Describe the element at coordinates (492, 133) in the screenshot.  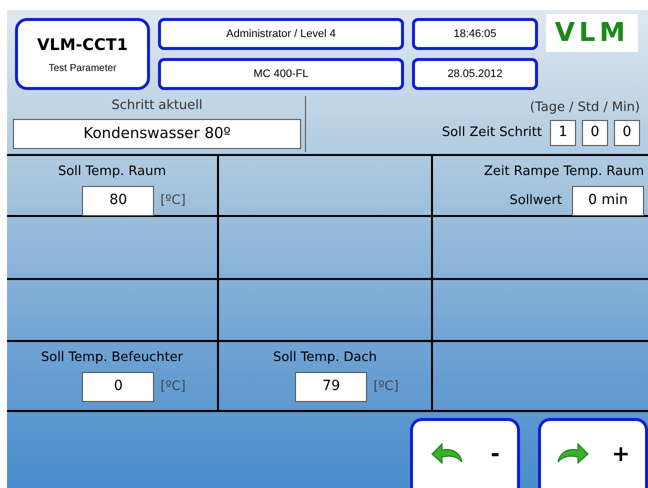
I see `step-time-label: Soll Zeit Schritt` at that location.